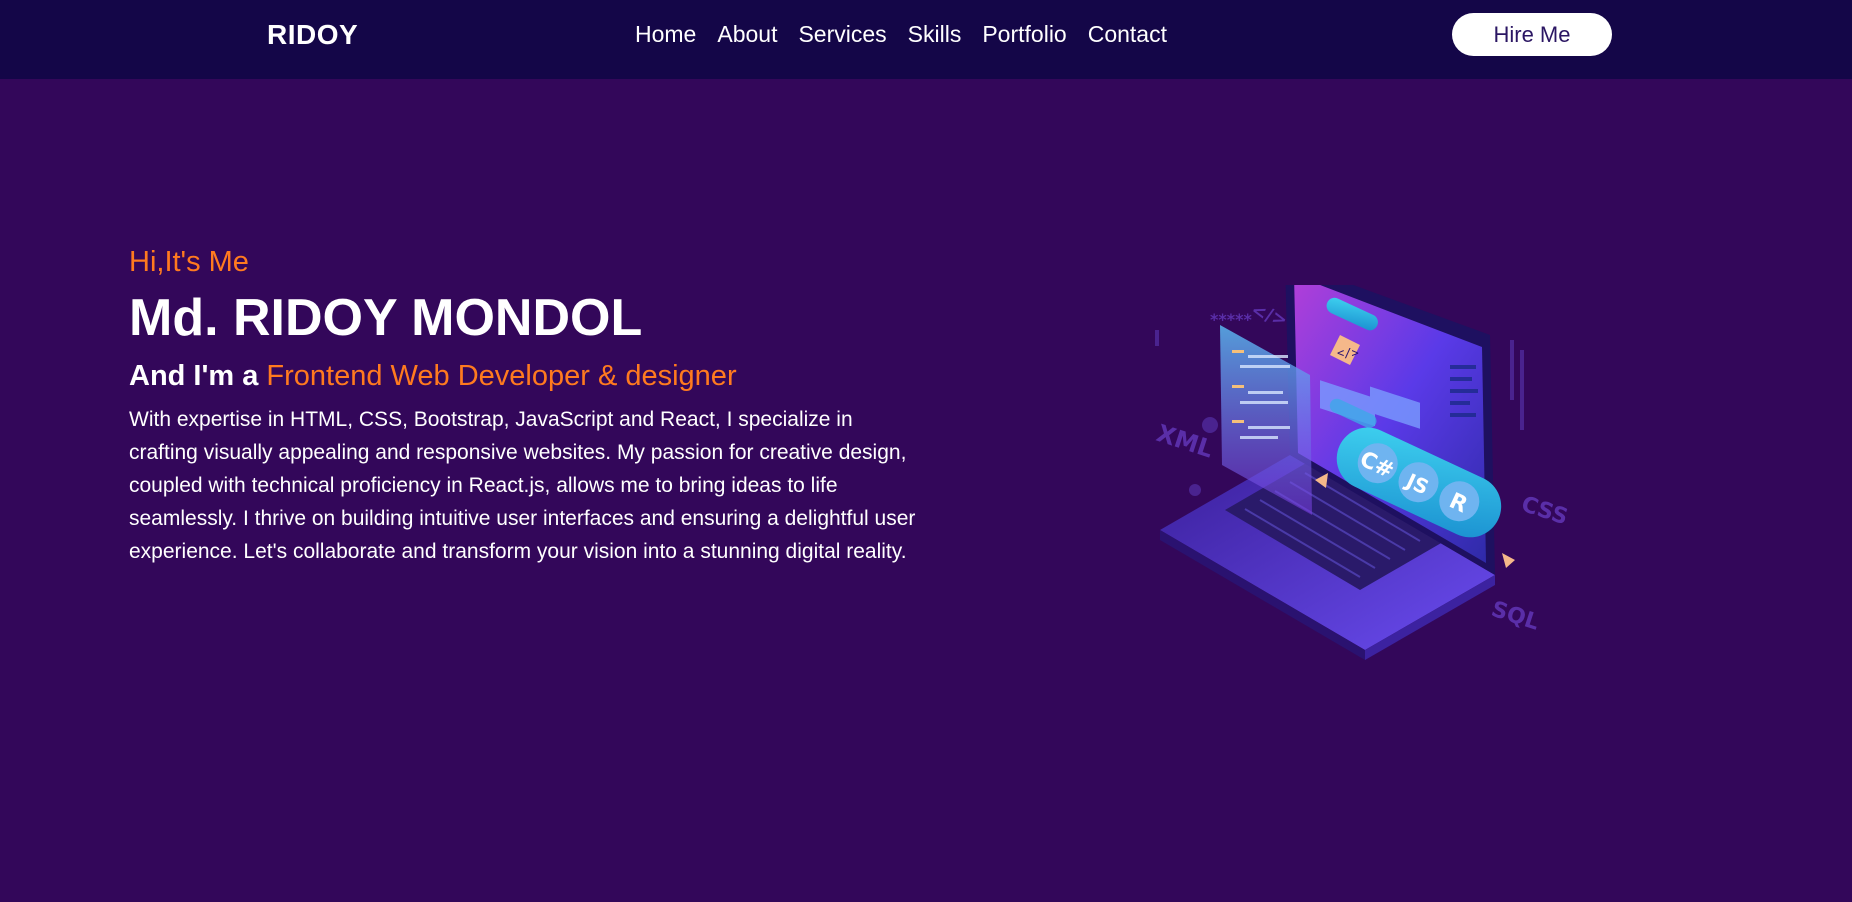 The height and width of the screenshot is (902, 1852). Describe the element at coordinates (1127, 34) in the screenshot. I see `nav-link-contact: Contact` at that location.